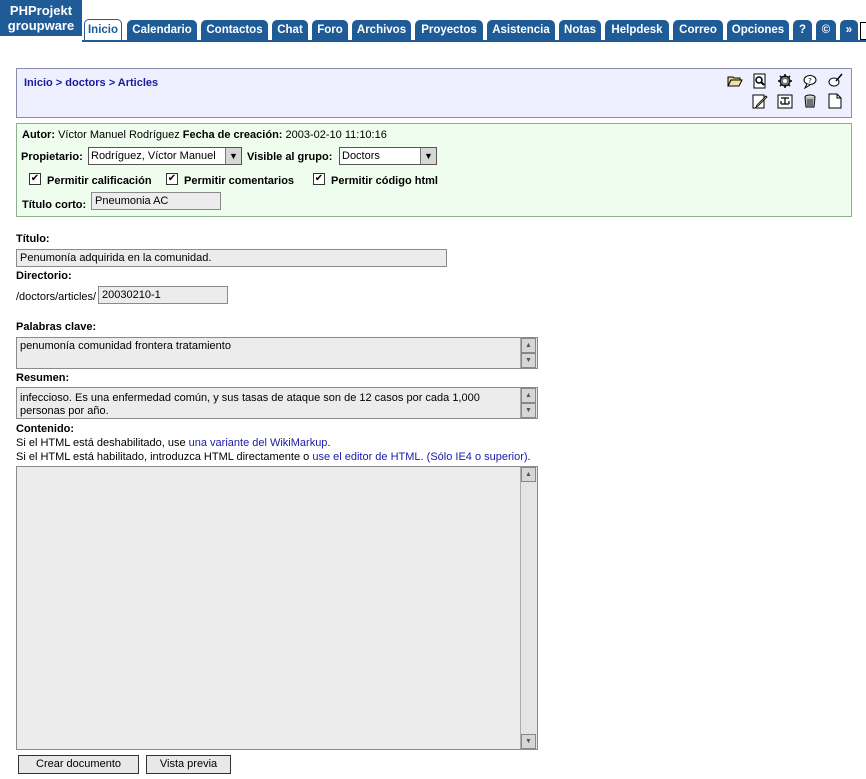 This screenshot has height=779, width=866. I want to click on tab-notas: Notas, so click(580, 30).